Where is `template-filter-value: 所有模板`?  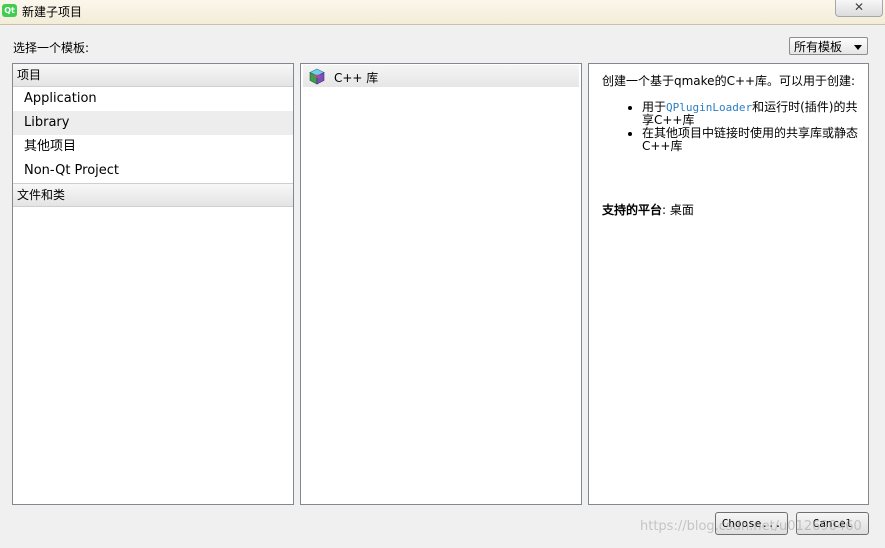
template-filter-value: 所有模板 is located at coordinates (818, 47).